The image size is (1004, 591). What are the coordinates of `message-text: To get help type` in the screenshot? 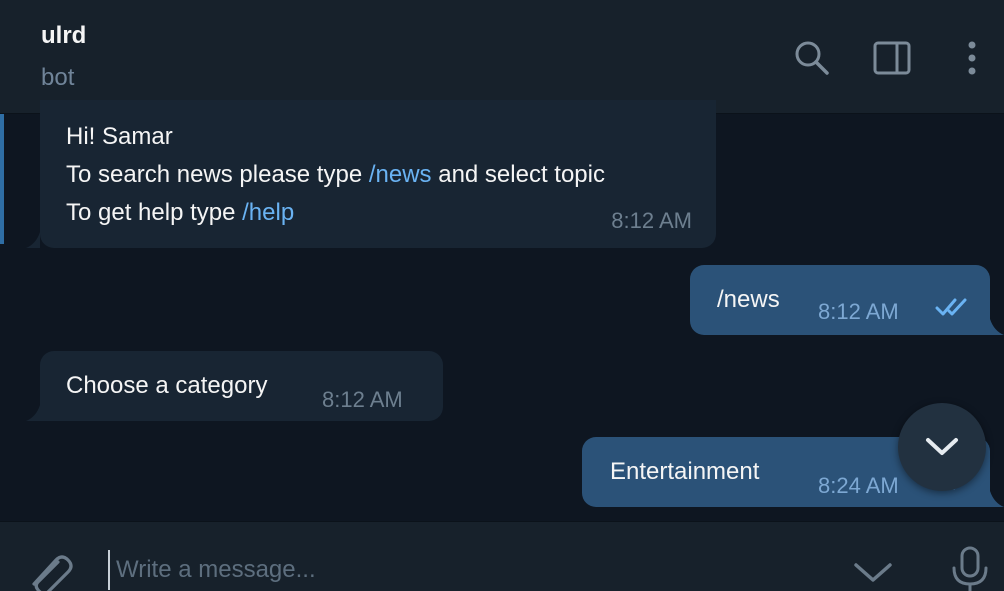 It's located at (154, 212).